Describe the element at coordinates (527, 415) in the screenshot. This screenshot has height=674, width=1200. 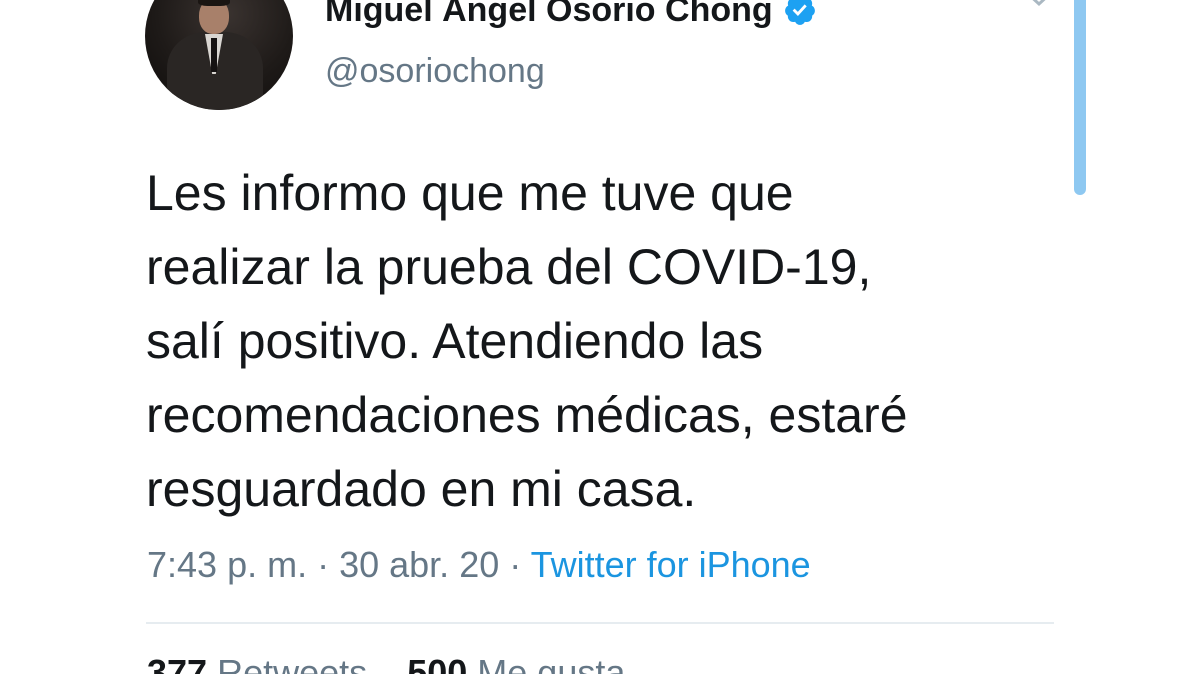
I see `tweet-text-line: recomendaciones médicas, estaré` at that location.